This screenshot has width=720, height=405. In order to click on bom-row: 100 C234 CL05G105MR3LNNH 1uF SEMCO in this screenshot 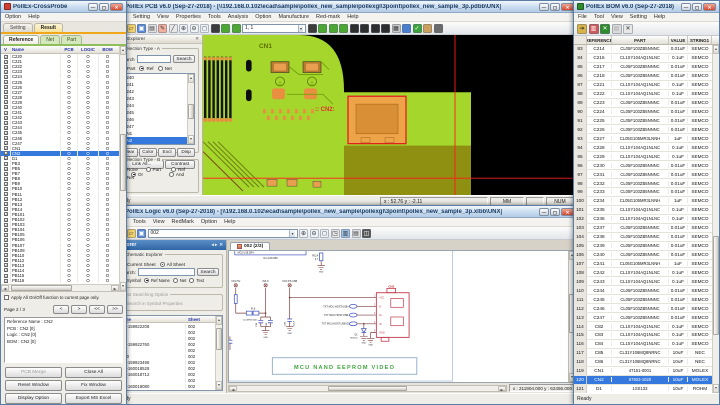, I will do `click(643, 201)`.